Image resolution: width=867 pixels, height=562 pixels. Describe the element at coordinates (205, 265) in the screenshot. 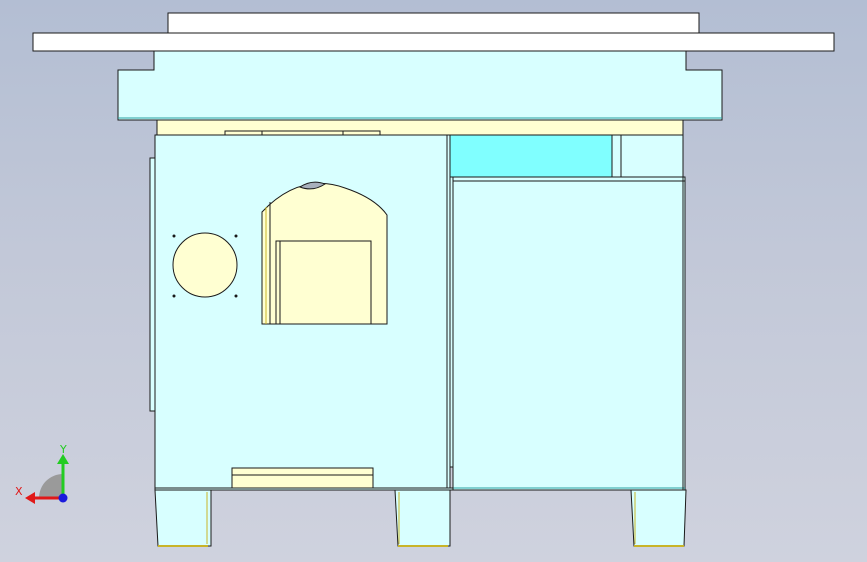

I see `fan-opening` at that location.